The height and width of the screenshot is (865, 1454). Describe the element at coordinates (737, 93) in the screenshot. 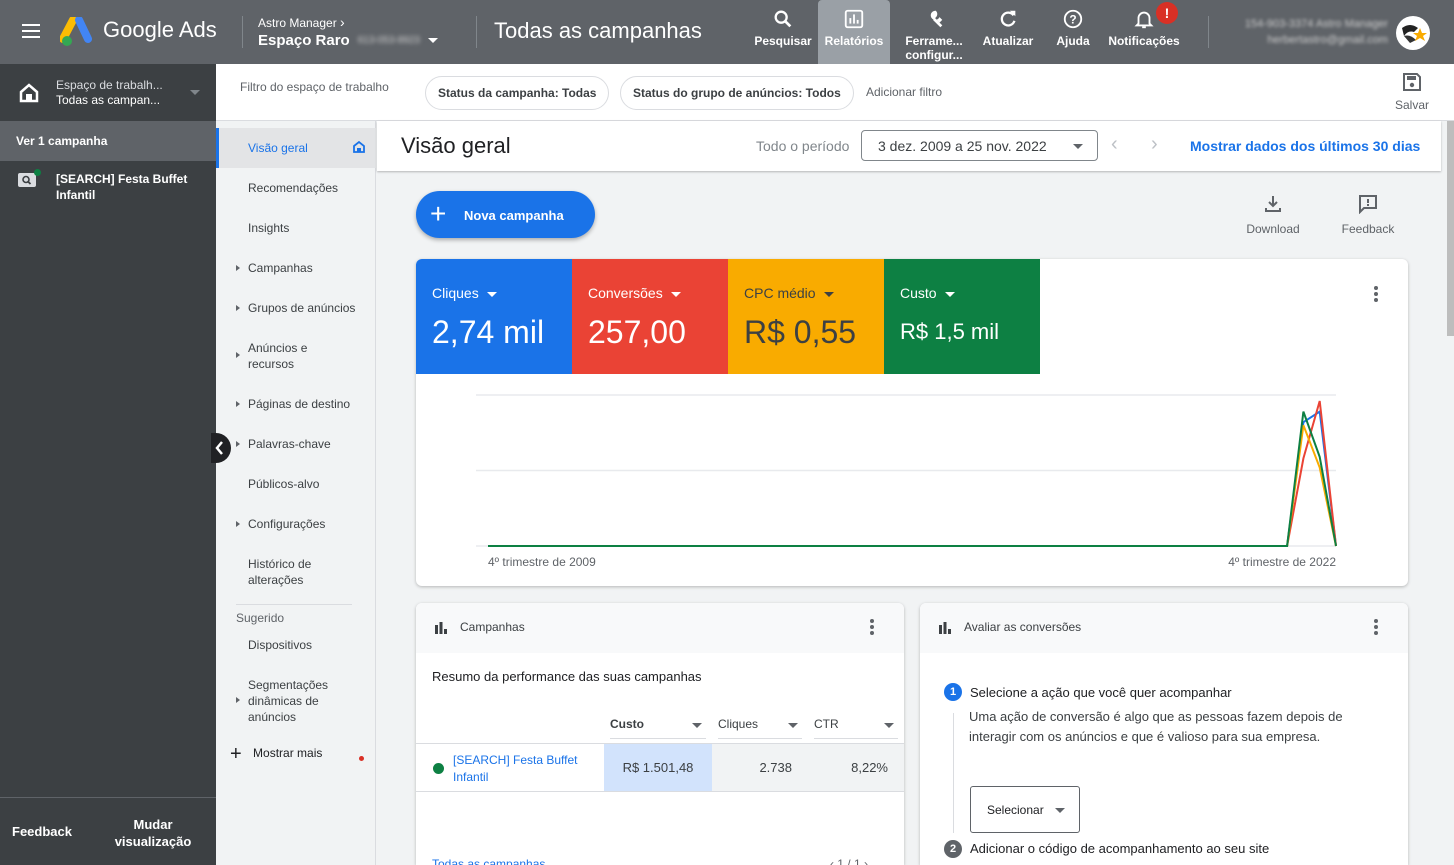

I see `adgroup-status-chip: Status do grupo de anúncios: Todos` at that location.